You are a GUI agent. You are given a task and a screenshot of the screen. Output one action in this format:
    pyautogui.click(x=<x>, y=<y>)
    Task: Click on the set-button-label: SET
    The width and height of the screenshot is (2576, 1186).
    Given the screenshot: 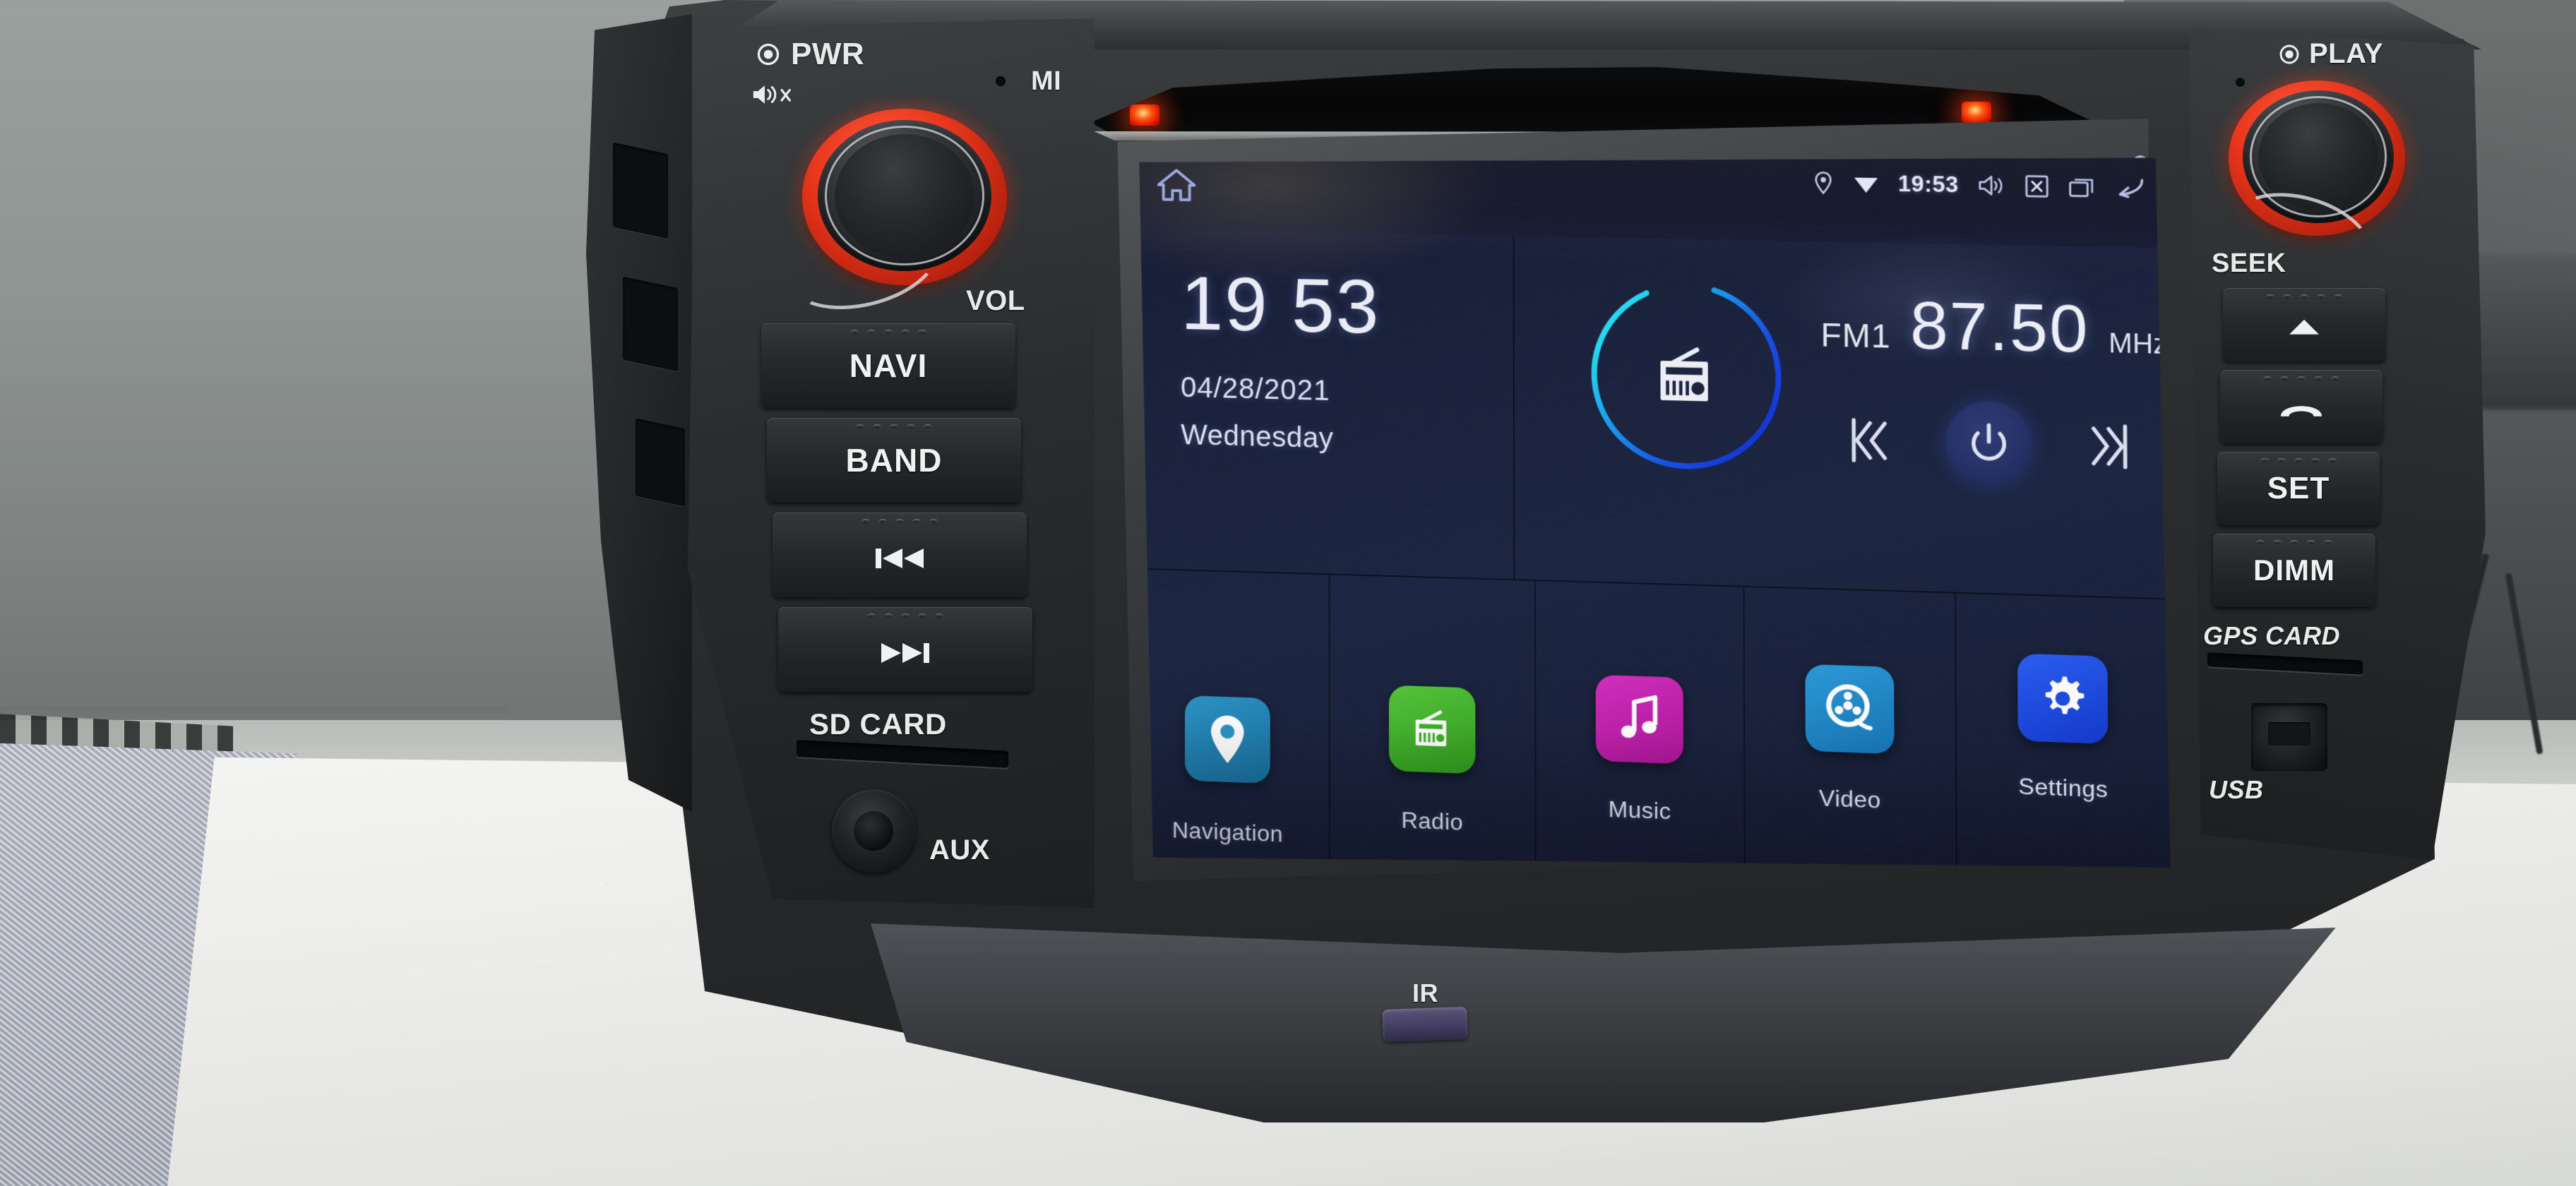 What is the action you would take?
    pyautogui.click(x=2298, y=488)
    